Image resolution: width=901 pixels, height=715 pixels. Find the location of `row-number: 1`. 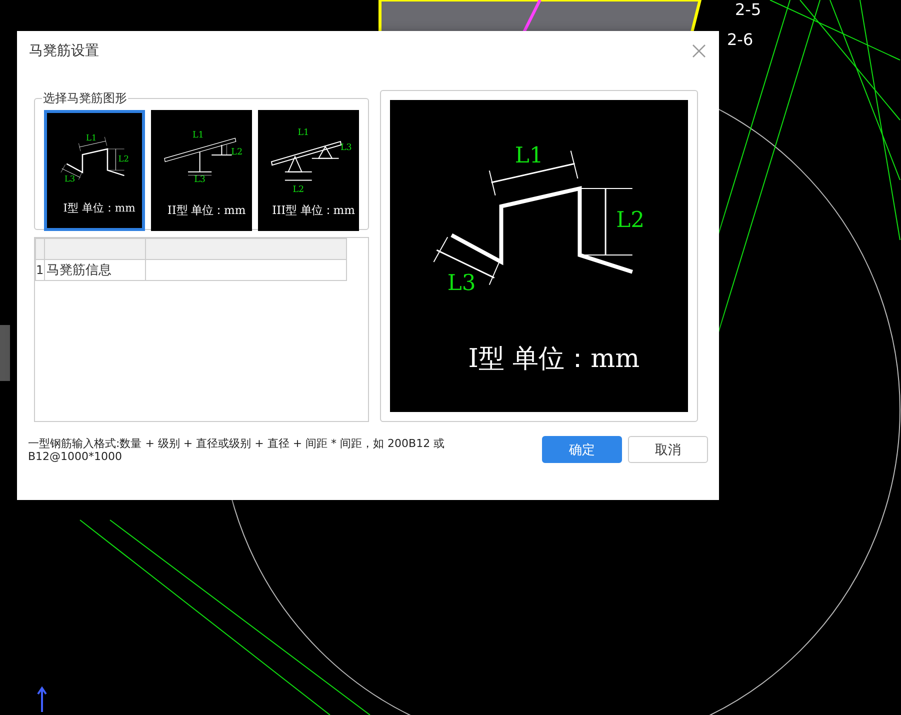

row-number: 1 is located at coordinates (40, 270).